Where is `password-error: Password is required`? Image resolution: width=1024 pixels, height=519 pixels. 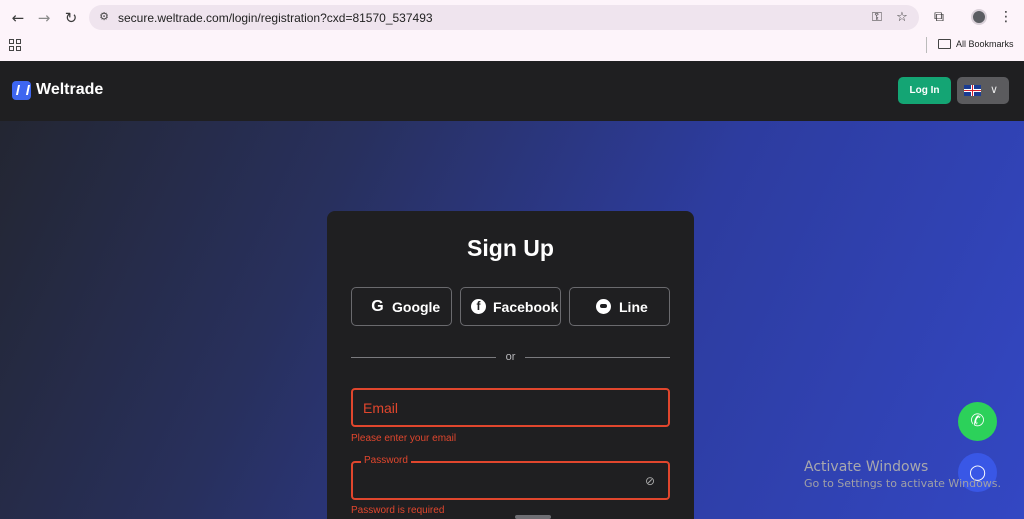 password-error: Password is required is located at coordinates (398, 510).